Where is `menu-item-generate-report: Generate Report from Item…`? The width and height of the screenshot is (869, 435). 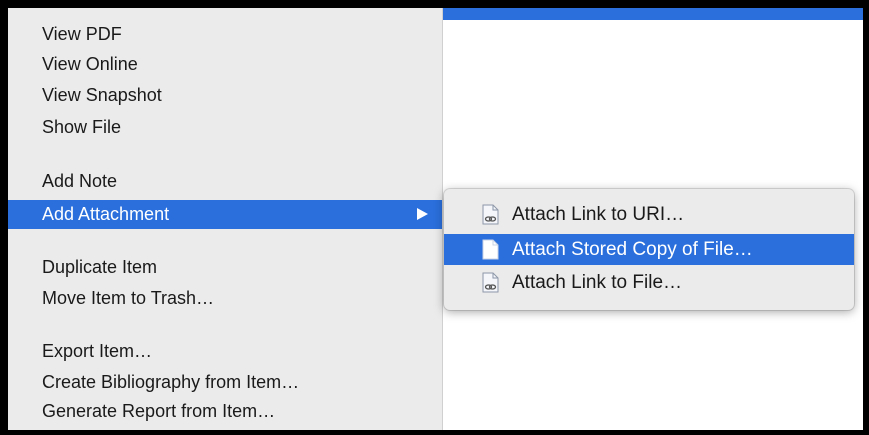 menu-item-generate-report: Generate Report from Item… is located at coordinates (225, 411).